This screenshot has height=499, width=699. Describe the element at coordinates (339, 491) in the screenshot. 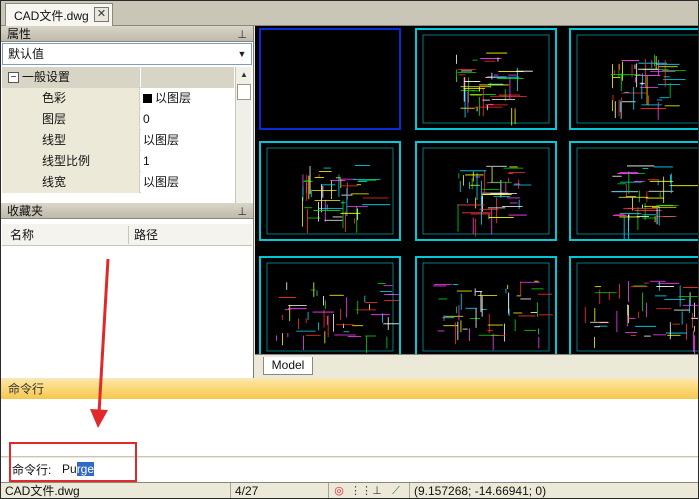

I see `snap-icon: ◎` at that location.